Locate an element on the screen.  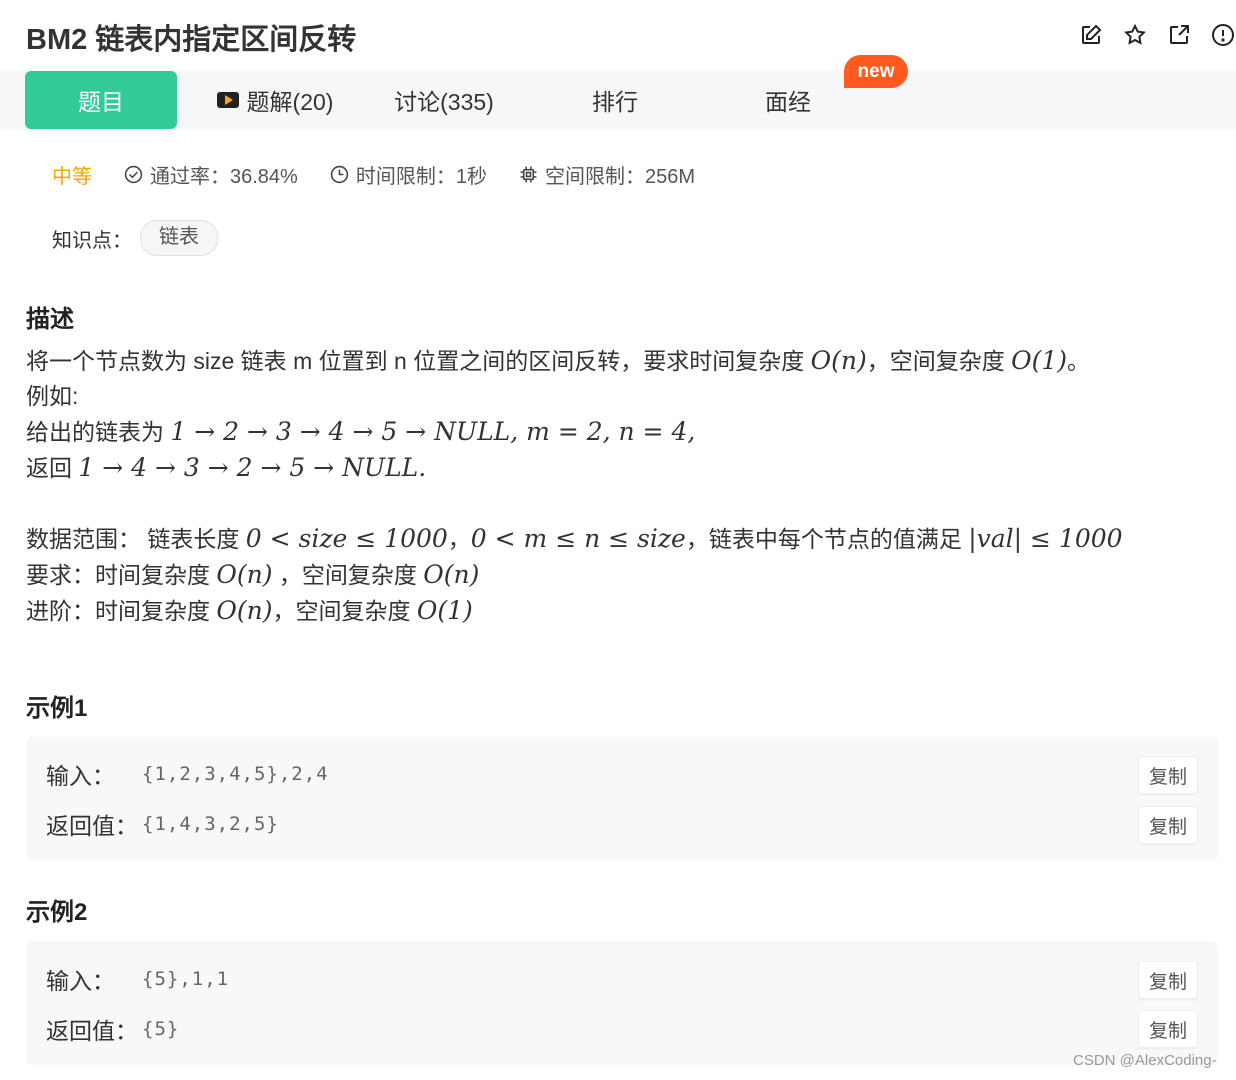
tab-ranking: 排行 is located at coordinates (615, 100).